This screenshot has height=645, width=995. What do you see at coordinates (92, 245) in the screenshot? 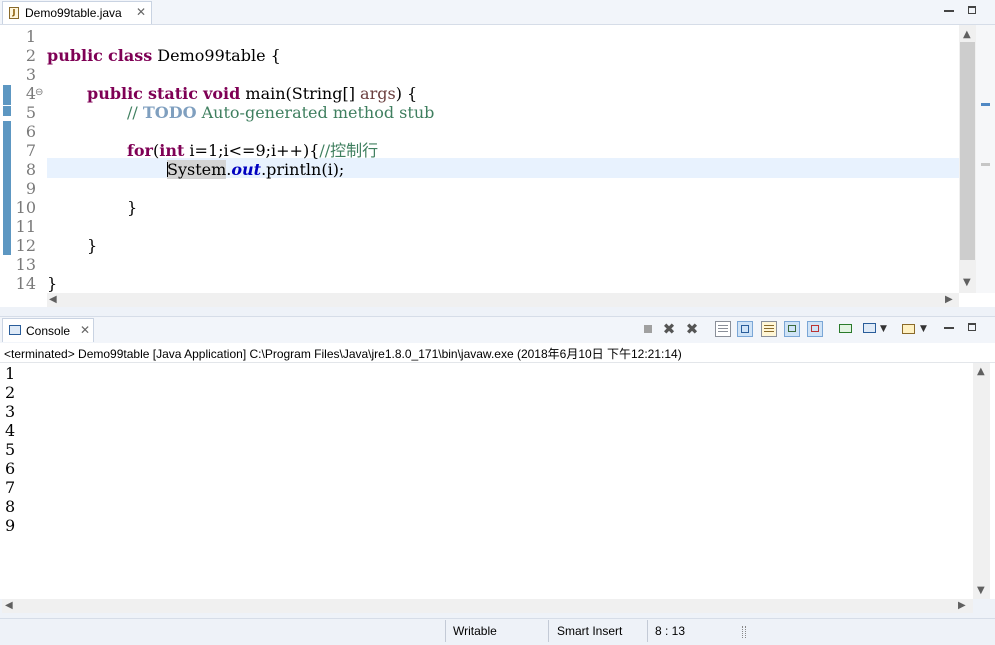
I see `code-line-12: }` at bounding box center [92, 245].